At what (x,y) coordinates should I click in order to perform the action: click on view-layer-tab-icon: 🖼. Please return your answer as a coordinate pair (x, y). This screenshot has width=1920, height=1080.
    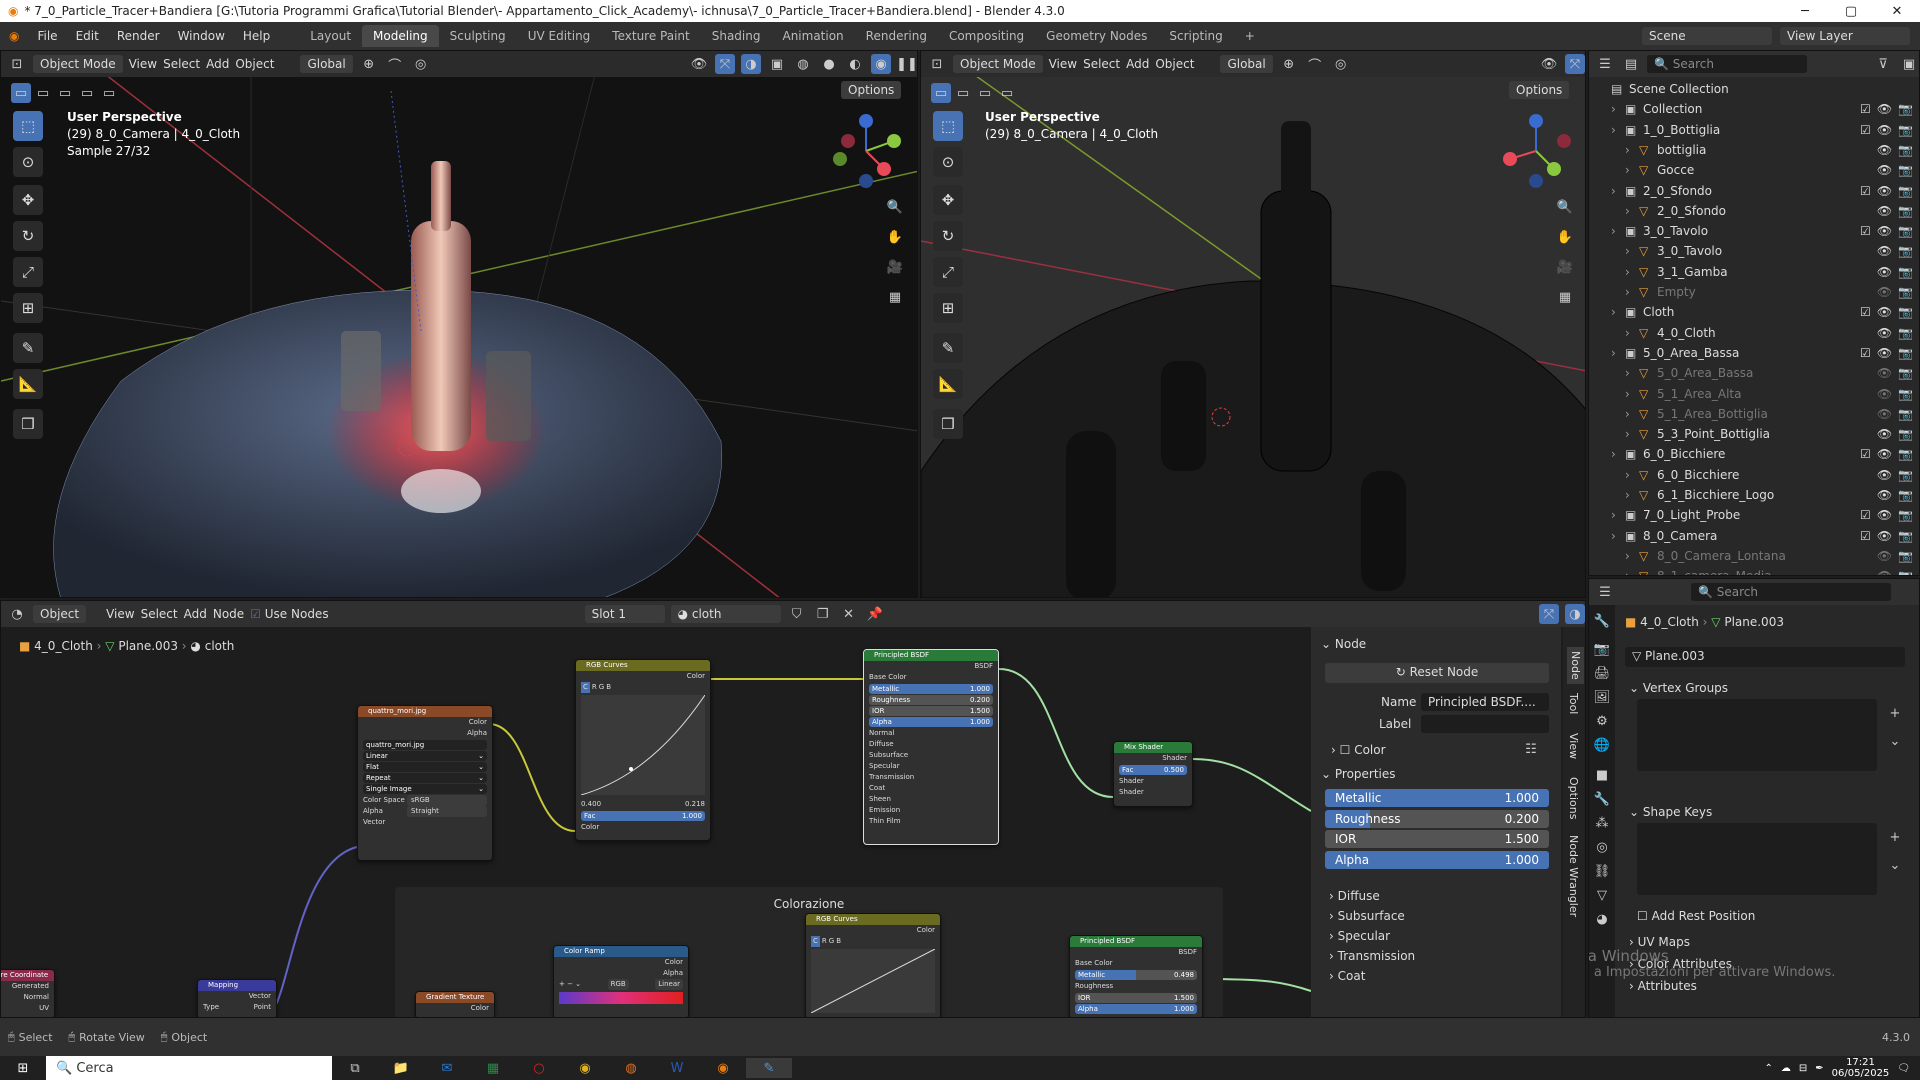
    Looking at the image, I should click on (1602, 697).